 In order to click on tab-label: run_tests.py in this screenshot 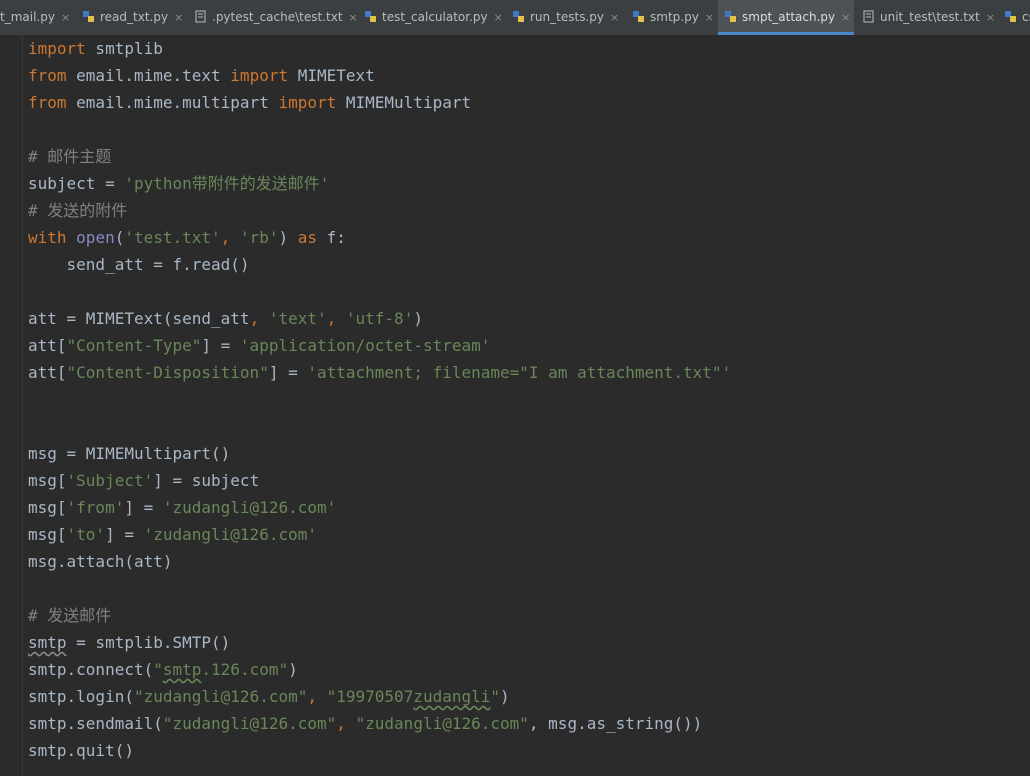, I will do `click(567, 17)`.